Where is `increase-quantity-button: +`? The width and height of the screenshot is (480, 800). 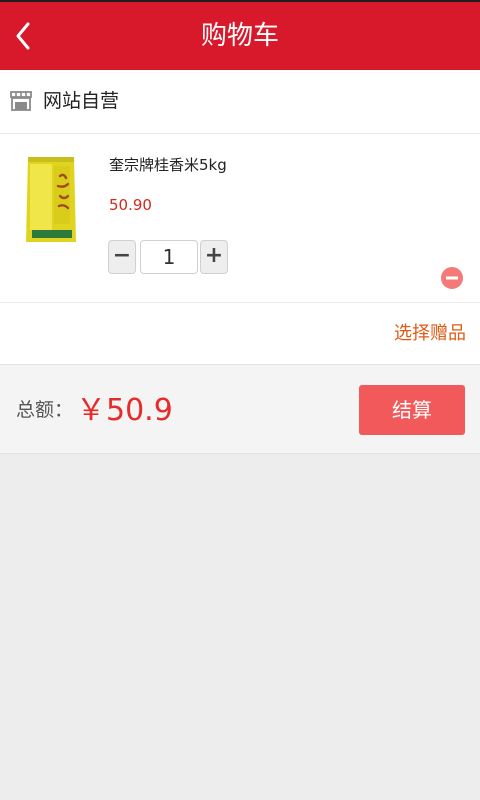 increase-quantity-button: + is located at coordinates (214, 257).